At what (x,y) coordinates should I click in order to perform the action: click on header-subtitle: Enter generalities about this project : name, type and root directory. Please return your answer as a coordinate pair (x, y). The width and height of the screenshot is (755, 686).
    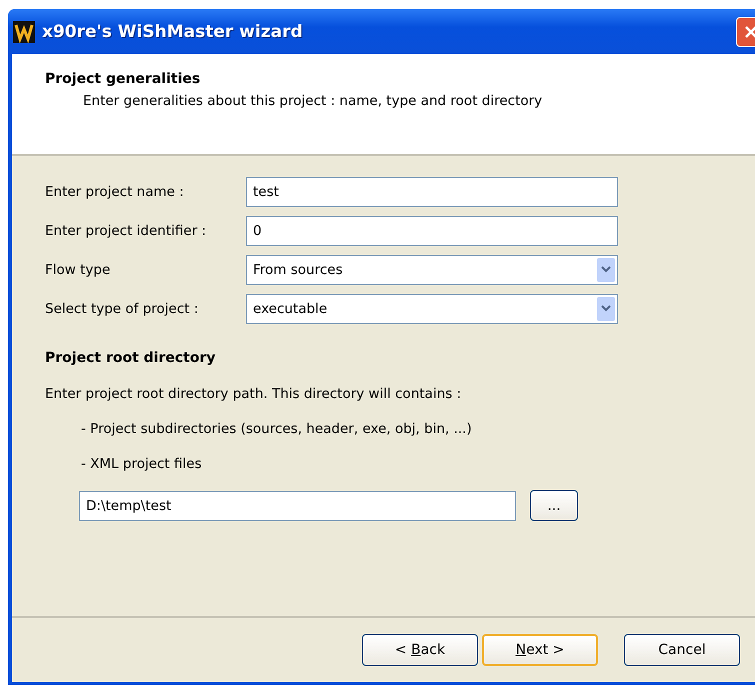
    Looking at the image, I should click on (313, 101).